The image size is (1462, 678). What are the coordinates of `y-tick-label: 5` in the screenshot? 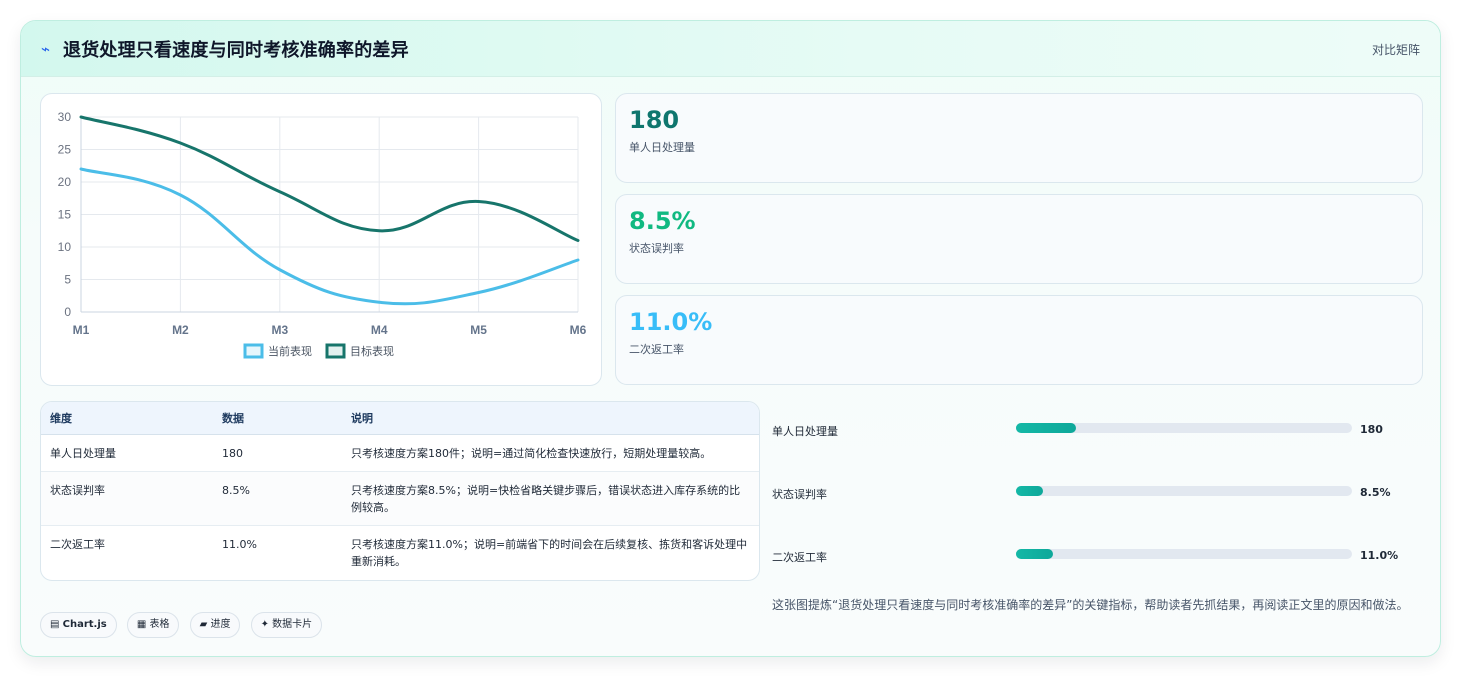 It's located at (67, 280).